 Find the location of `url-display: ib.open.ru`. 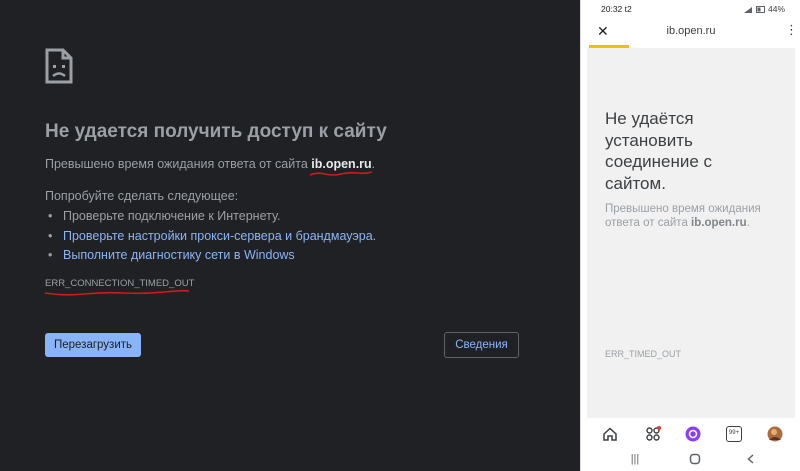

url-display: ib.open.ru is located at coordinates (690, 31).